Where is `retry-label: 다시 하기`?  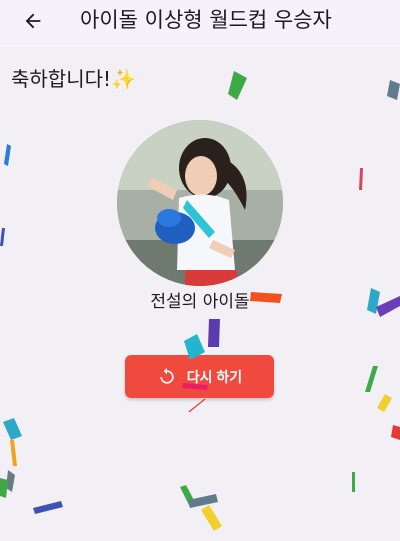
retry-label: 다시 하기 is located at coordinates (214, 376).